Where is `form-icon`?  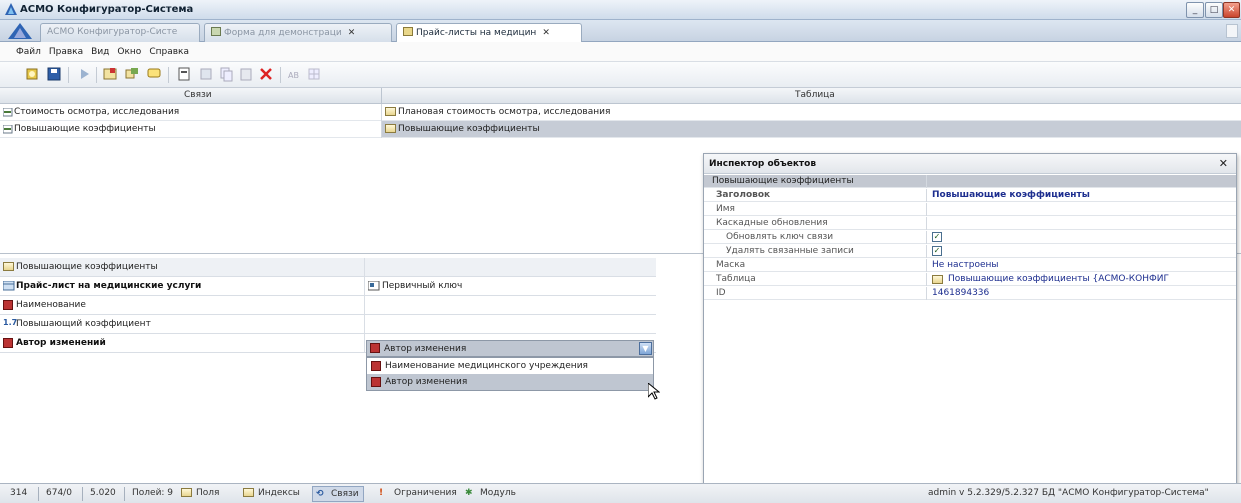
form-icon is located at coordinates (216, 31).